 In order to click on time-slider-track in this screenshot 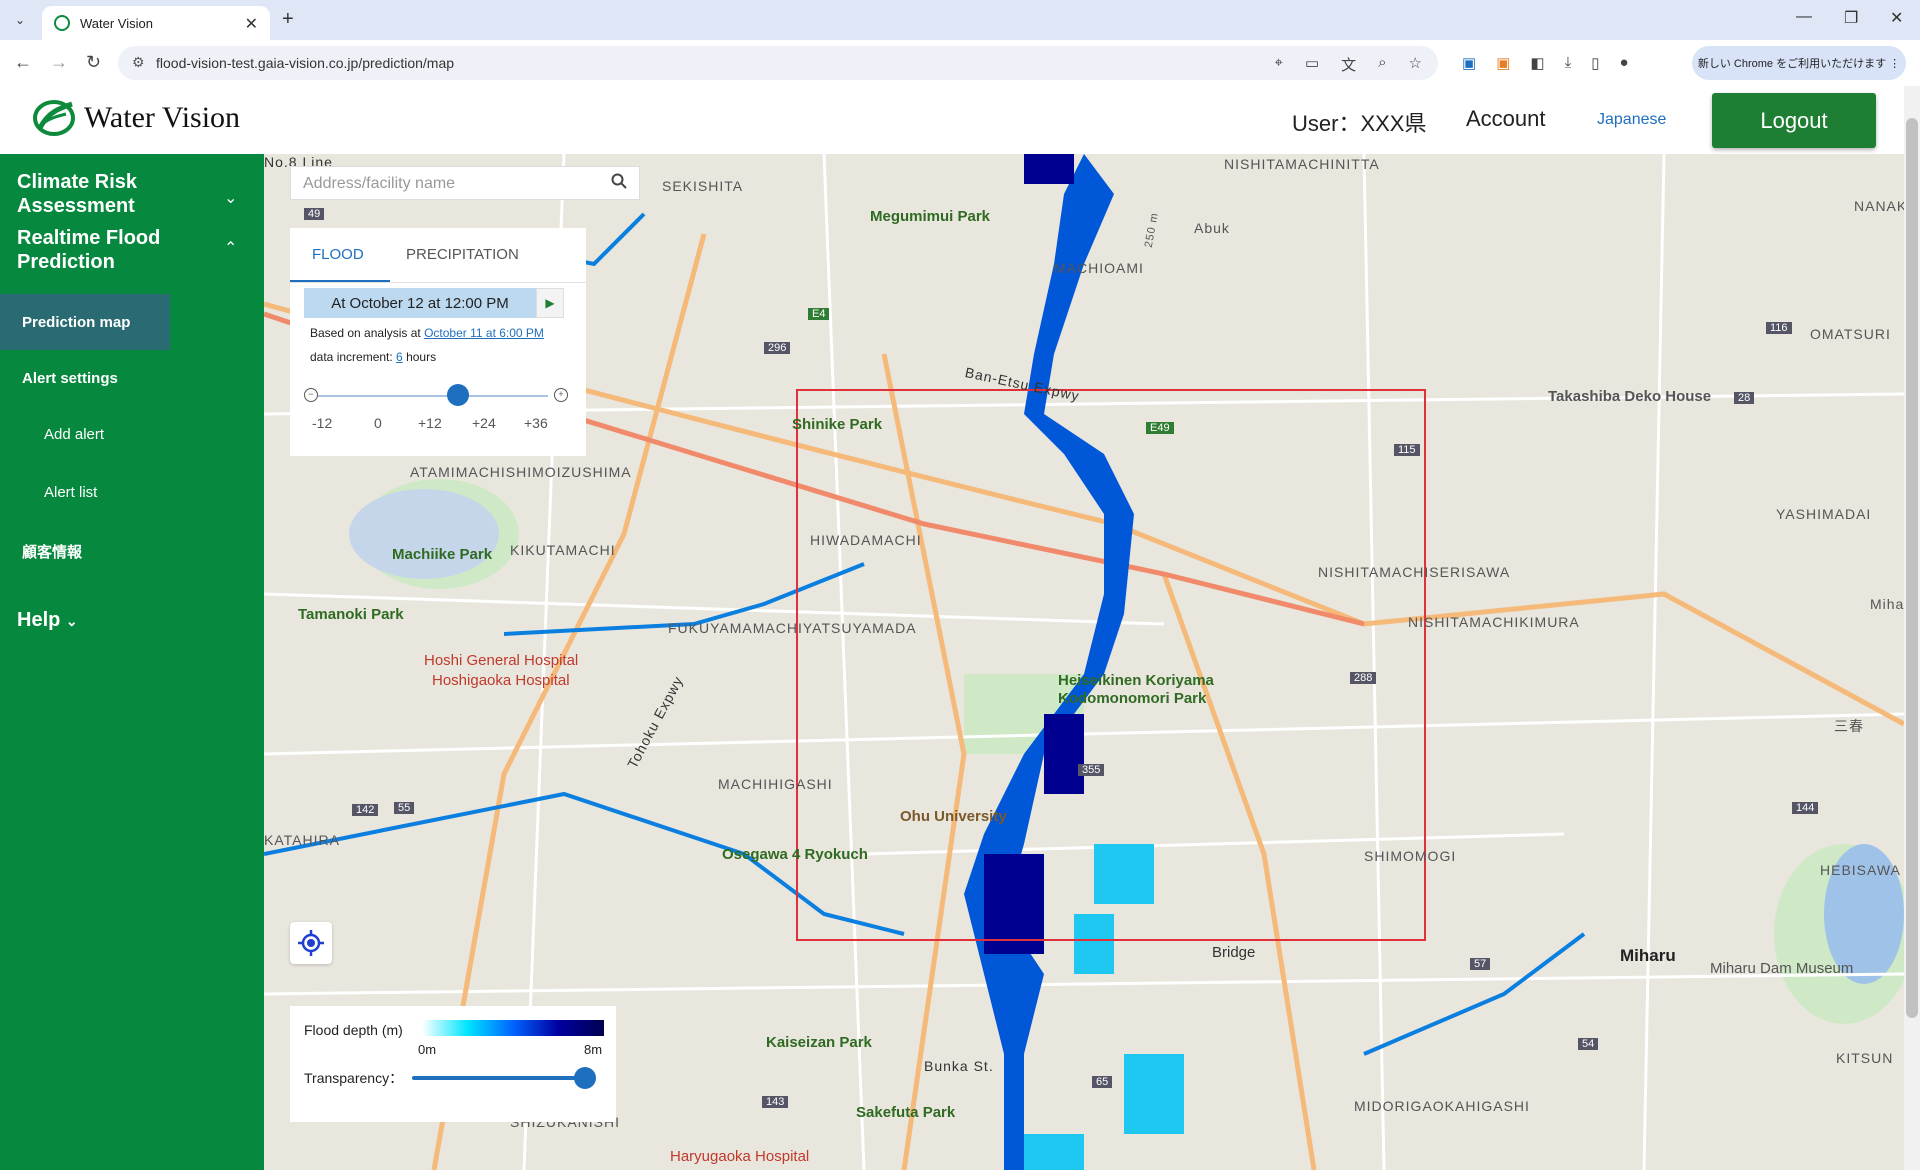, I will do `click(433, 396)`.